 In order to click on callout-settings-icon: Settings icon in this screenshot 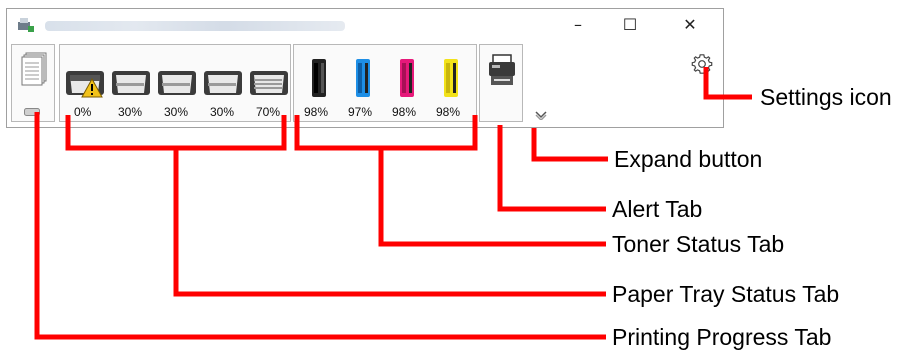, I will do `click(826, 97)`.